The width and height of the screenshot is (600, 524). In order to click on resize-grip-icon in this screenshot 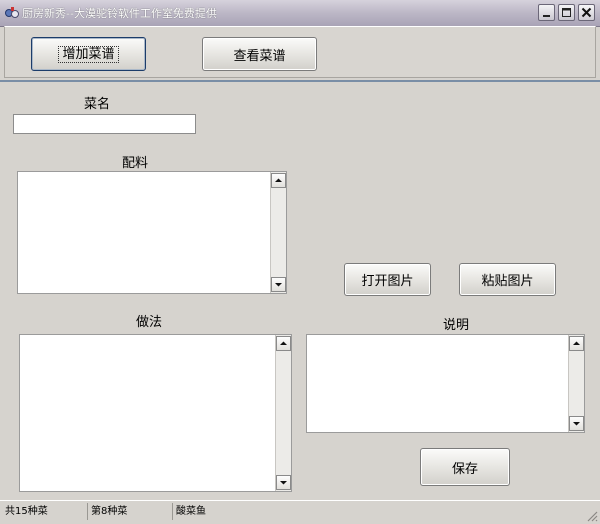, I will do `click(592, 516)`.